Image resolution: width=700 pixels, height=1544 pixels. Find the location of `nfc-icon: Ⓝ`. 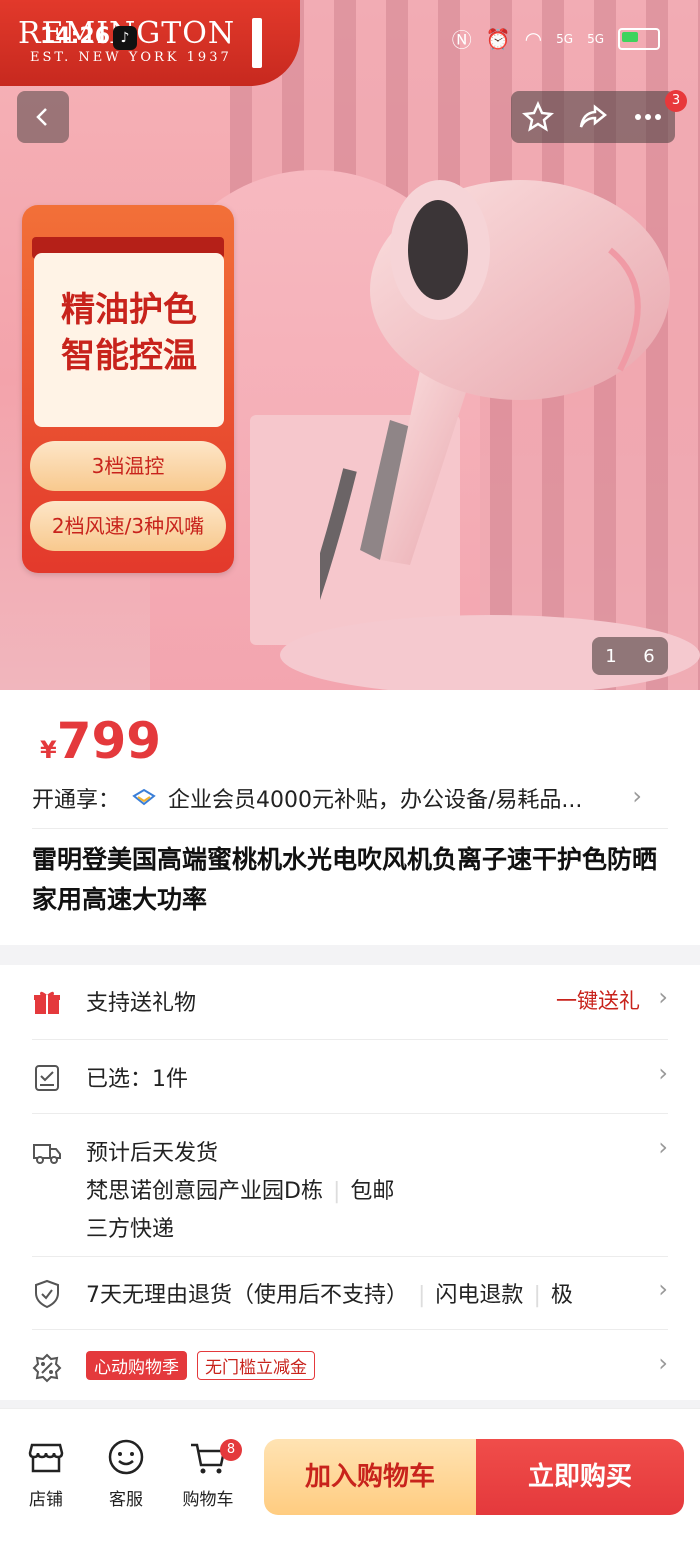

nfc-icon: Ⓝ is located at coordinates (461, 40).